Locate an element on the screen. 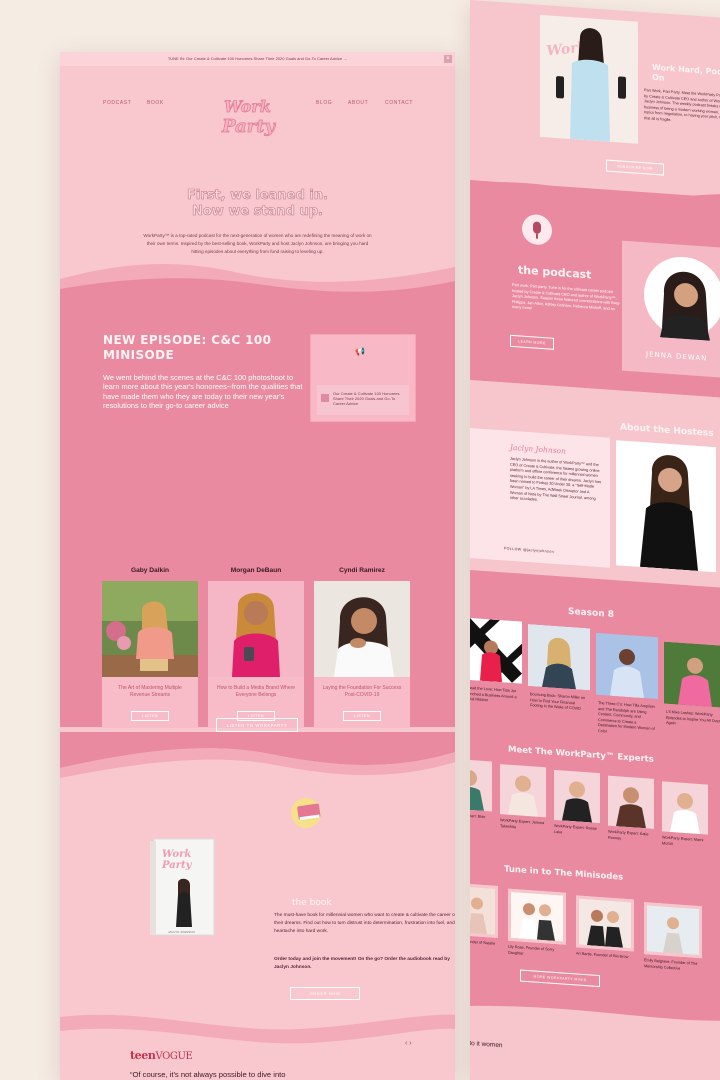  book-cover-image: Work Party JACLYN JOHNSON is located at coordinates (183, 887).